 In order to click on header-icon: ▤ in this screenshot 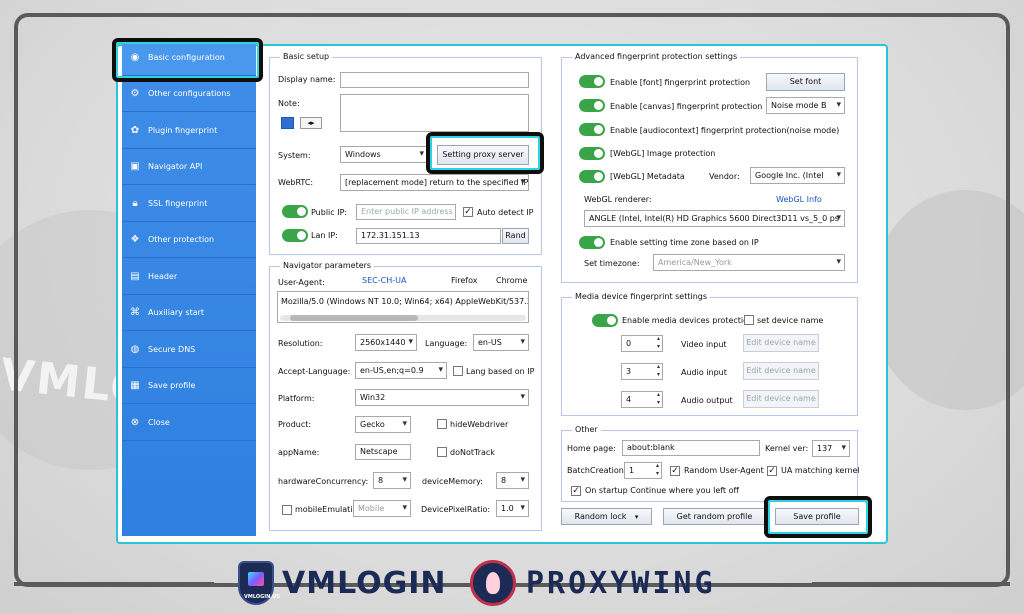, I will do `click(135, 276)`.